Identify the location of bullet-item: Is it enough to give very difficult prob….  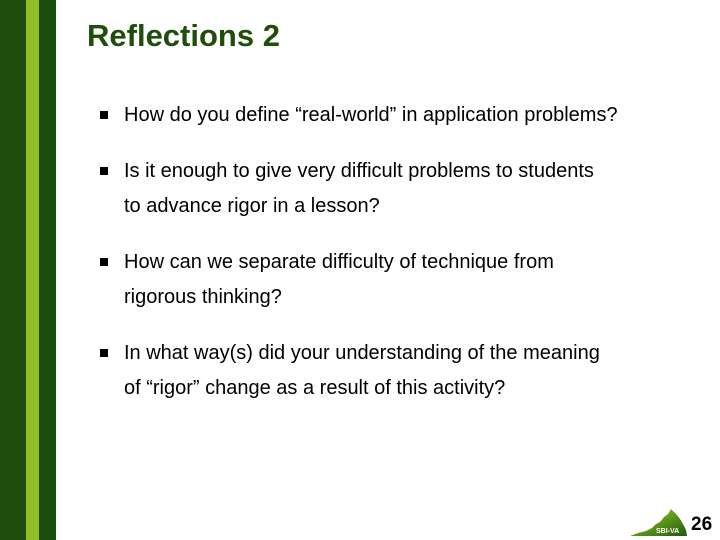
(410, 189).